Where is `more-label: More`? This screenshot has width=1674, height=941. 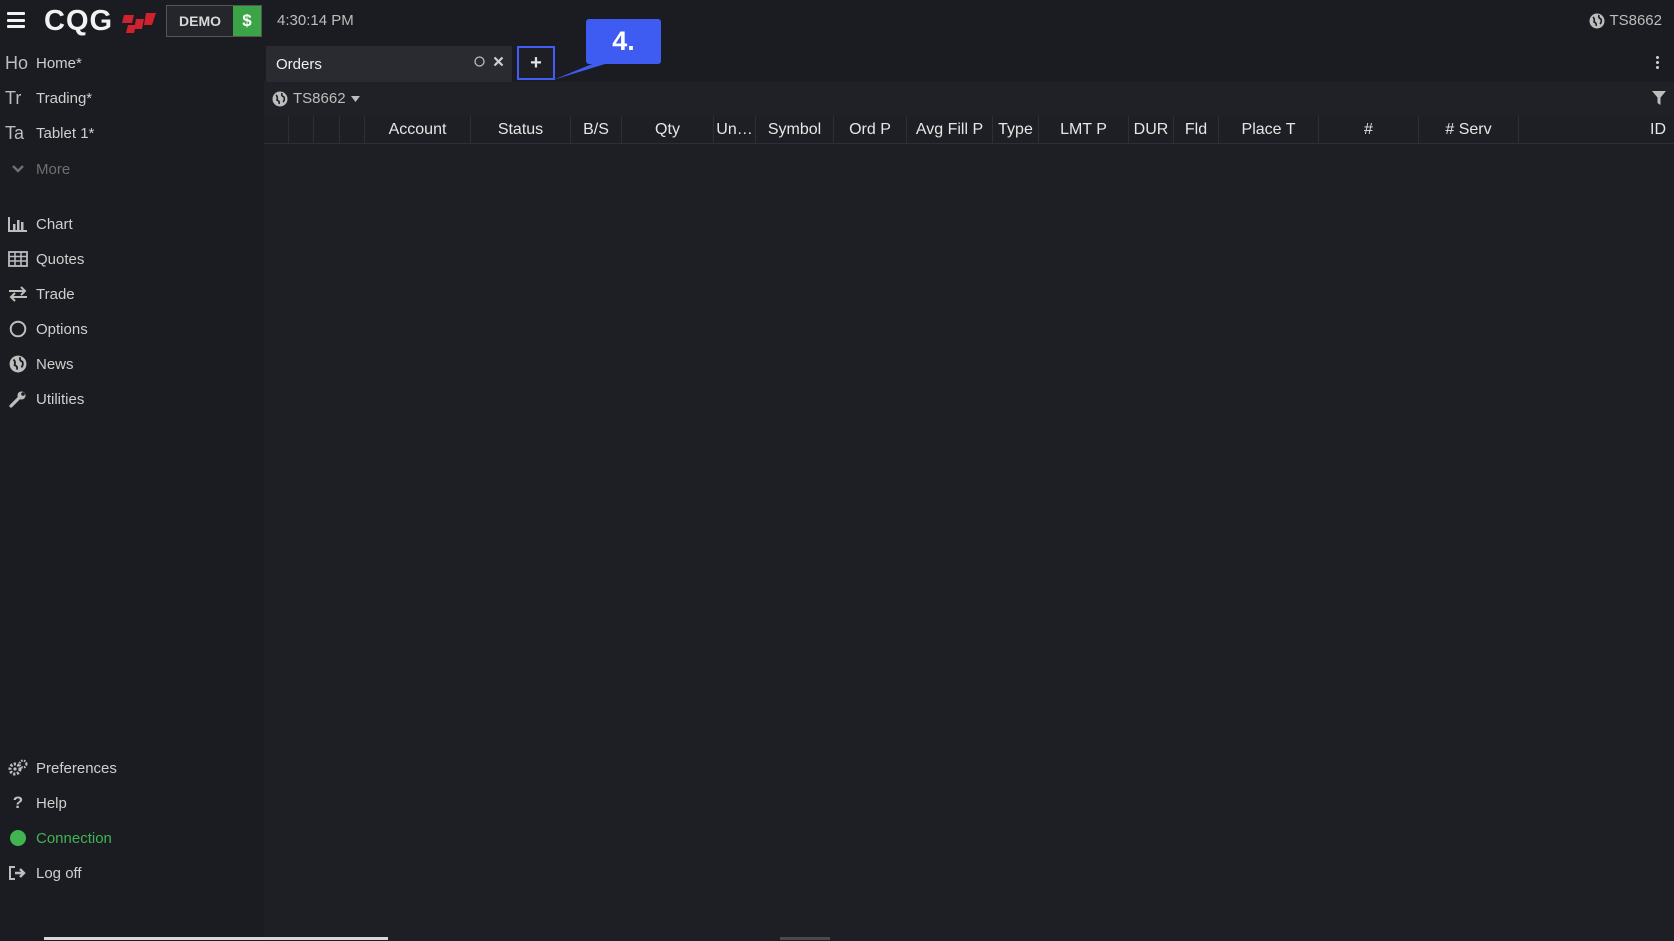 more-label: More is located at coordinates (53, 169).